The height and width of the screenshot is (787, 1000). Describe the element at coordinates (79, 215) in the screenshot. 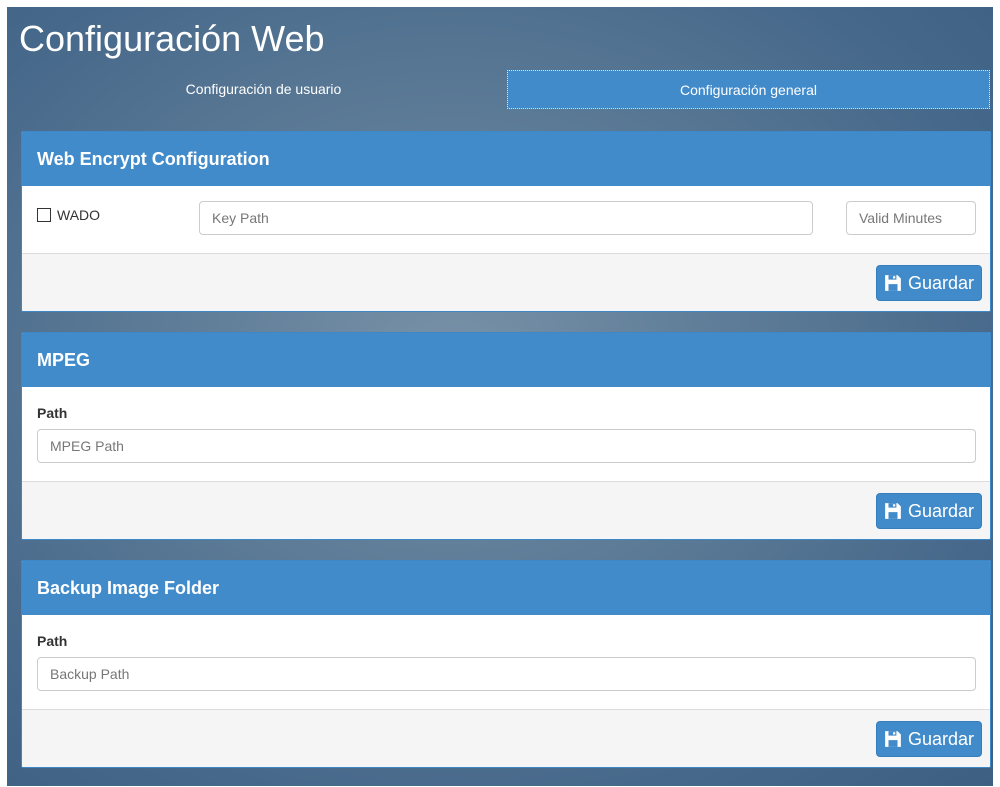

I see `wado-label: WADO` at that location.